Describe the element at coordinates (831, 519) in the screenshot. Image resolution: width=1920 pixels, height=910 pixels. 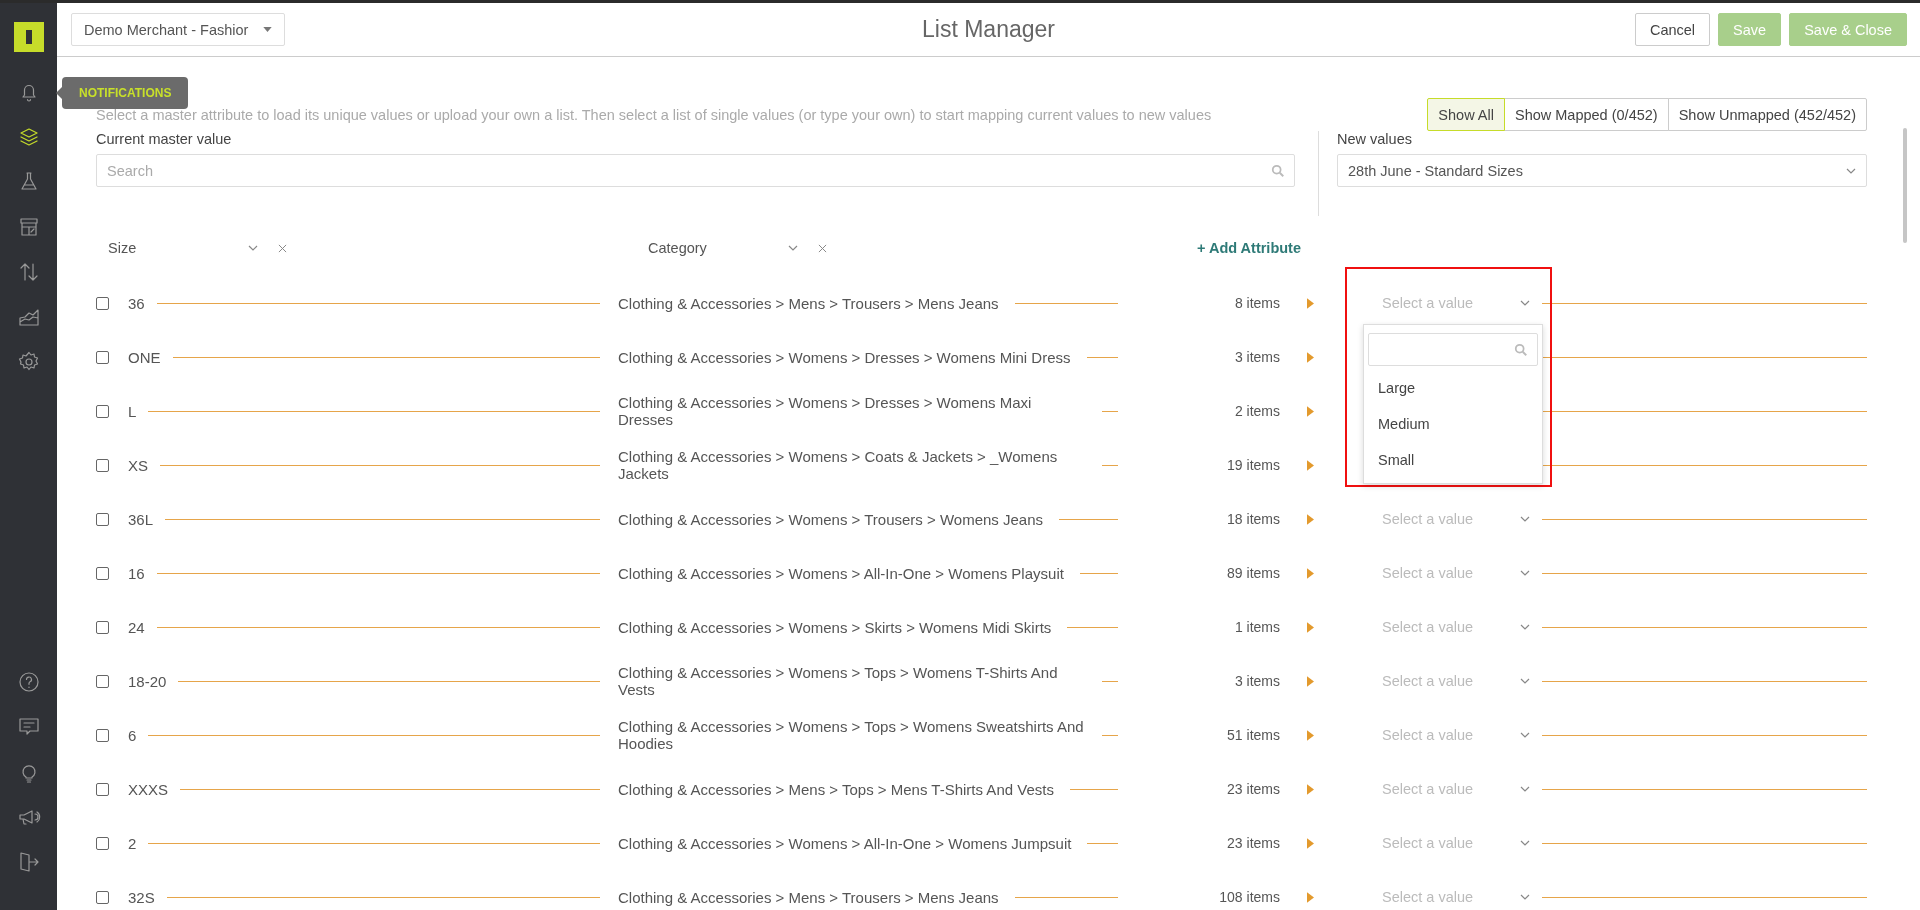
I see `category-path: Clothing & Accessories > Womens > Trousers > Womens Jeans` at that location.